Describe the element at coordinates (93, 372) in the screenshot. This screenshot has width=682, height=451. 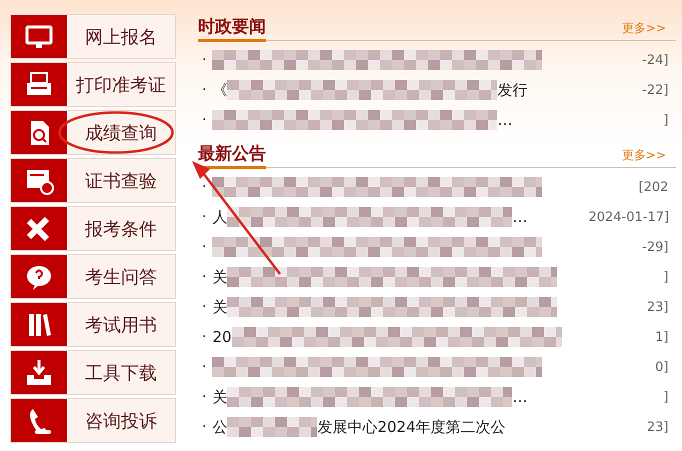
I see `menu-item: 工具下载` at that location.